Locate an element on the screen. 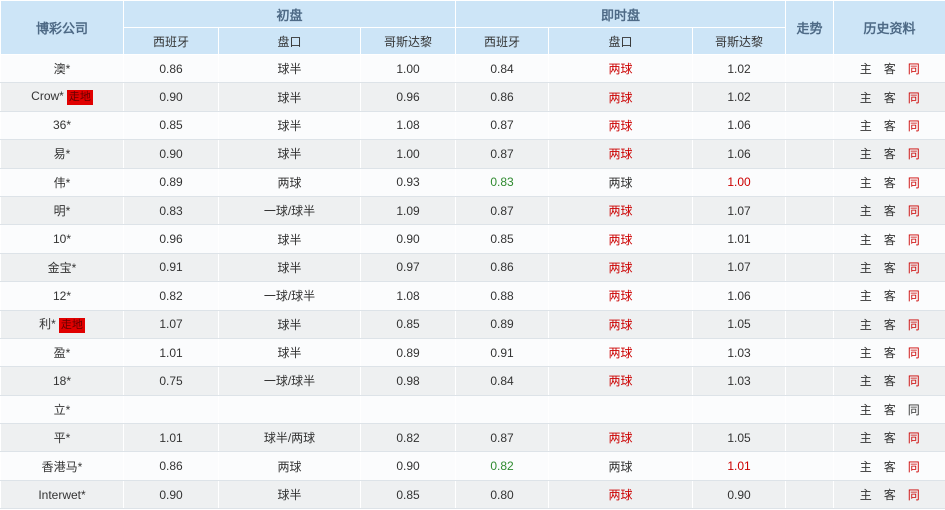 This screenshot has height=510, width=945. initial-away: 0.90 is located at coordinates (407, 239).